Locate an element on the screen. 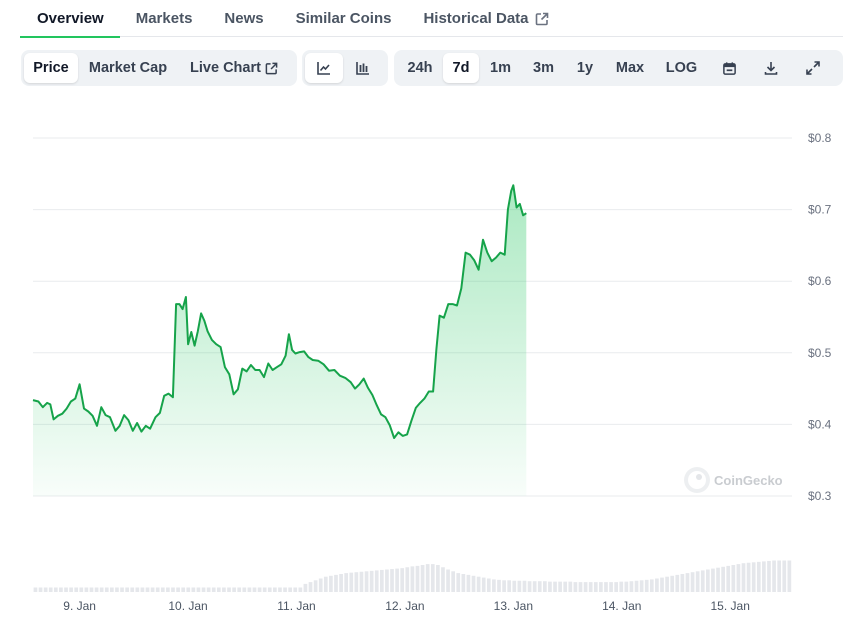 The height and width of the screenshot is (626, 851). line-chart-button is located at coordinates (324, 68).